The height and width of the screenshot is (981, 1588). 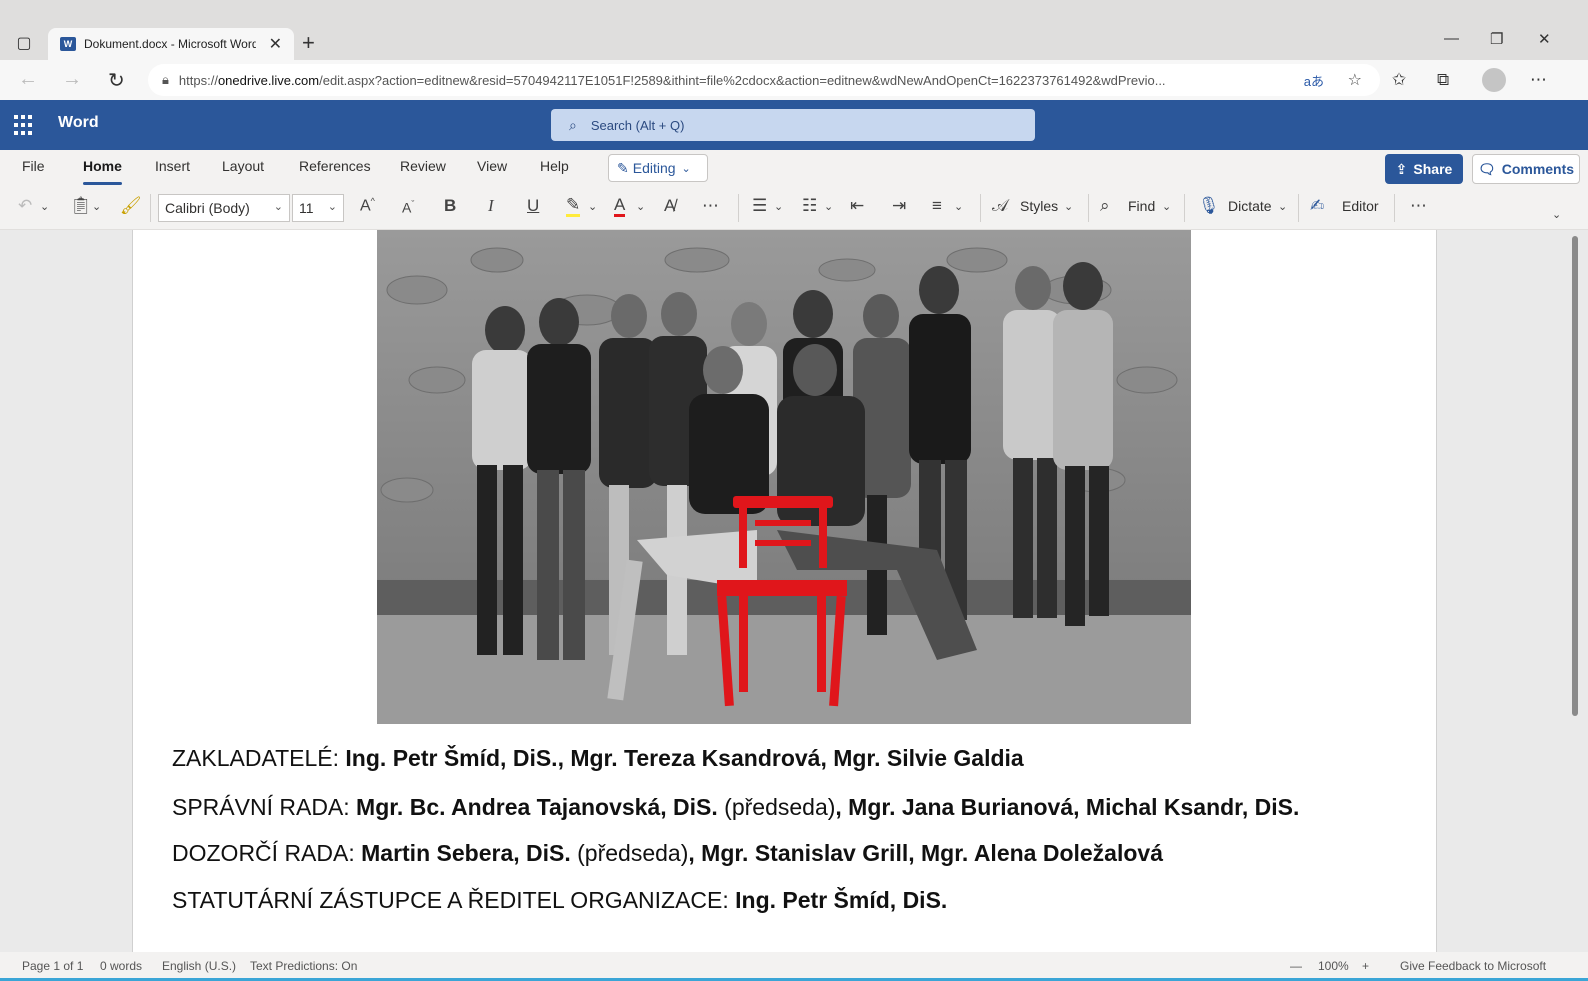 What do you see at coordinates (1141, 206) in the screenshot?
I see `find-label: Find` at bounding box center [1141, 206].